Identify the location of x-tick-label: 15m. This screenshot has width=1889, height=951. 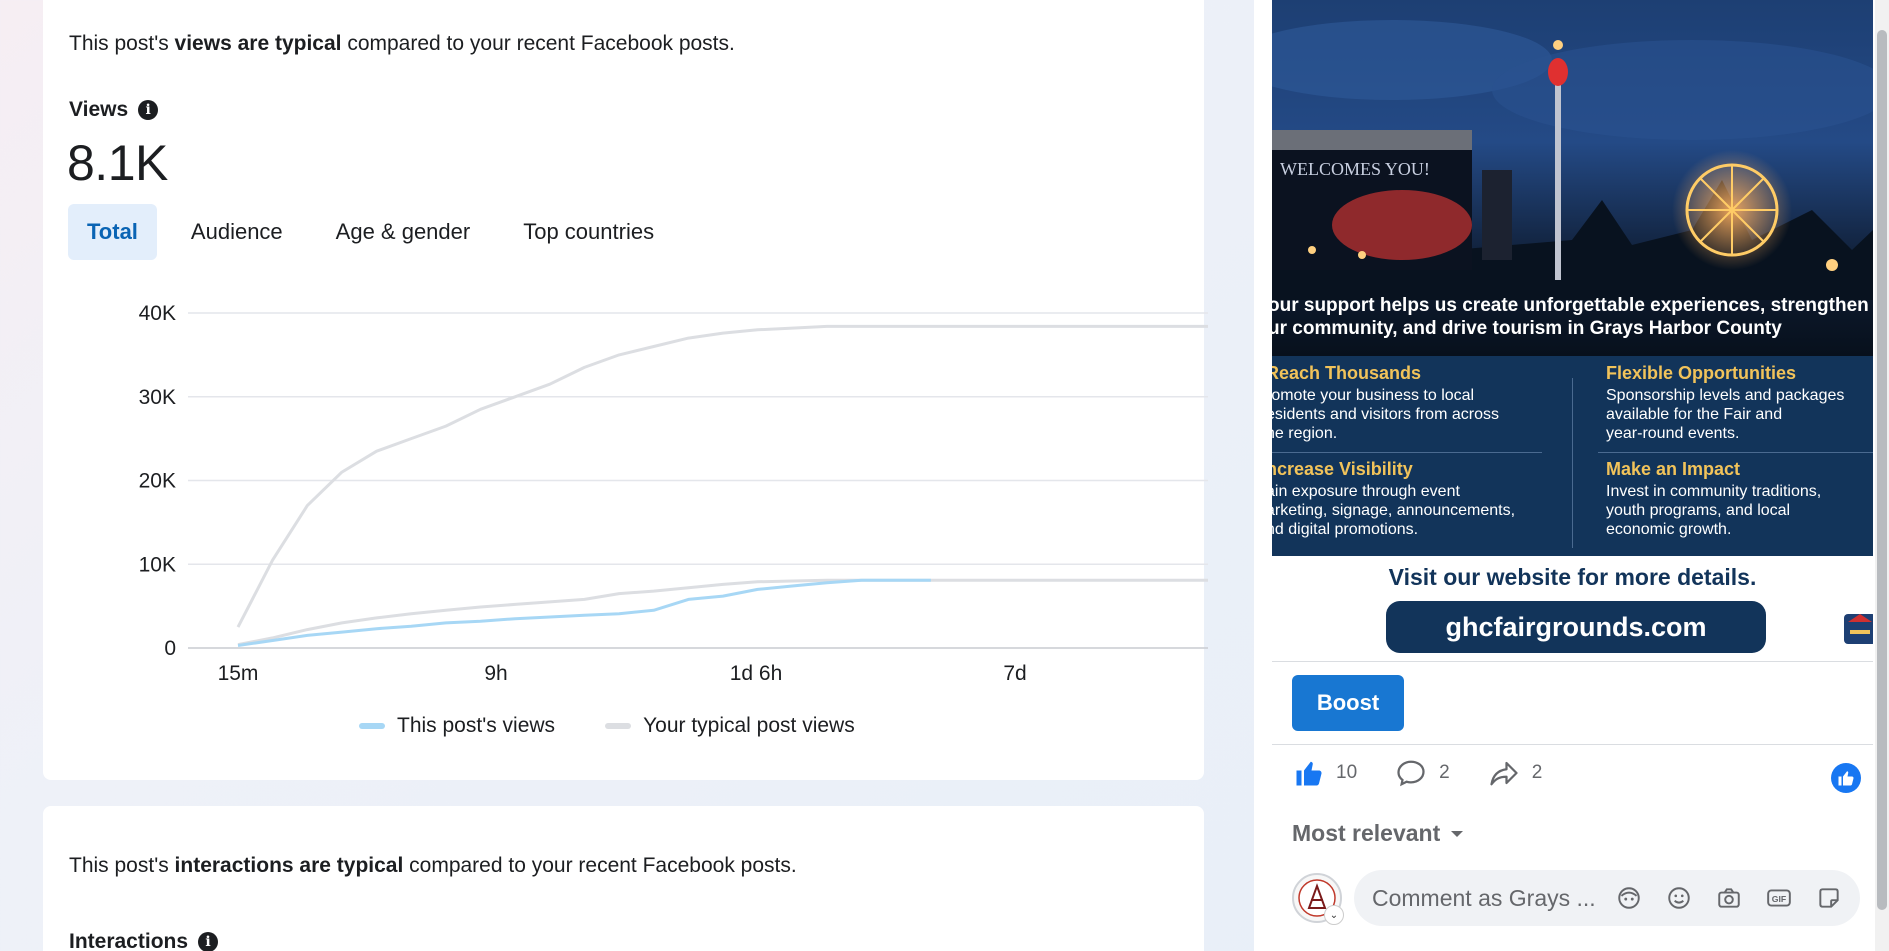
(238, 673).